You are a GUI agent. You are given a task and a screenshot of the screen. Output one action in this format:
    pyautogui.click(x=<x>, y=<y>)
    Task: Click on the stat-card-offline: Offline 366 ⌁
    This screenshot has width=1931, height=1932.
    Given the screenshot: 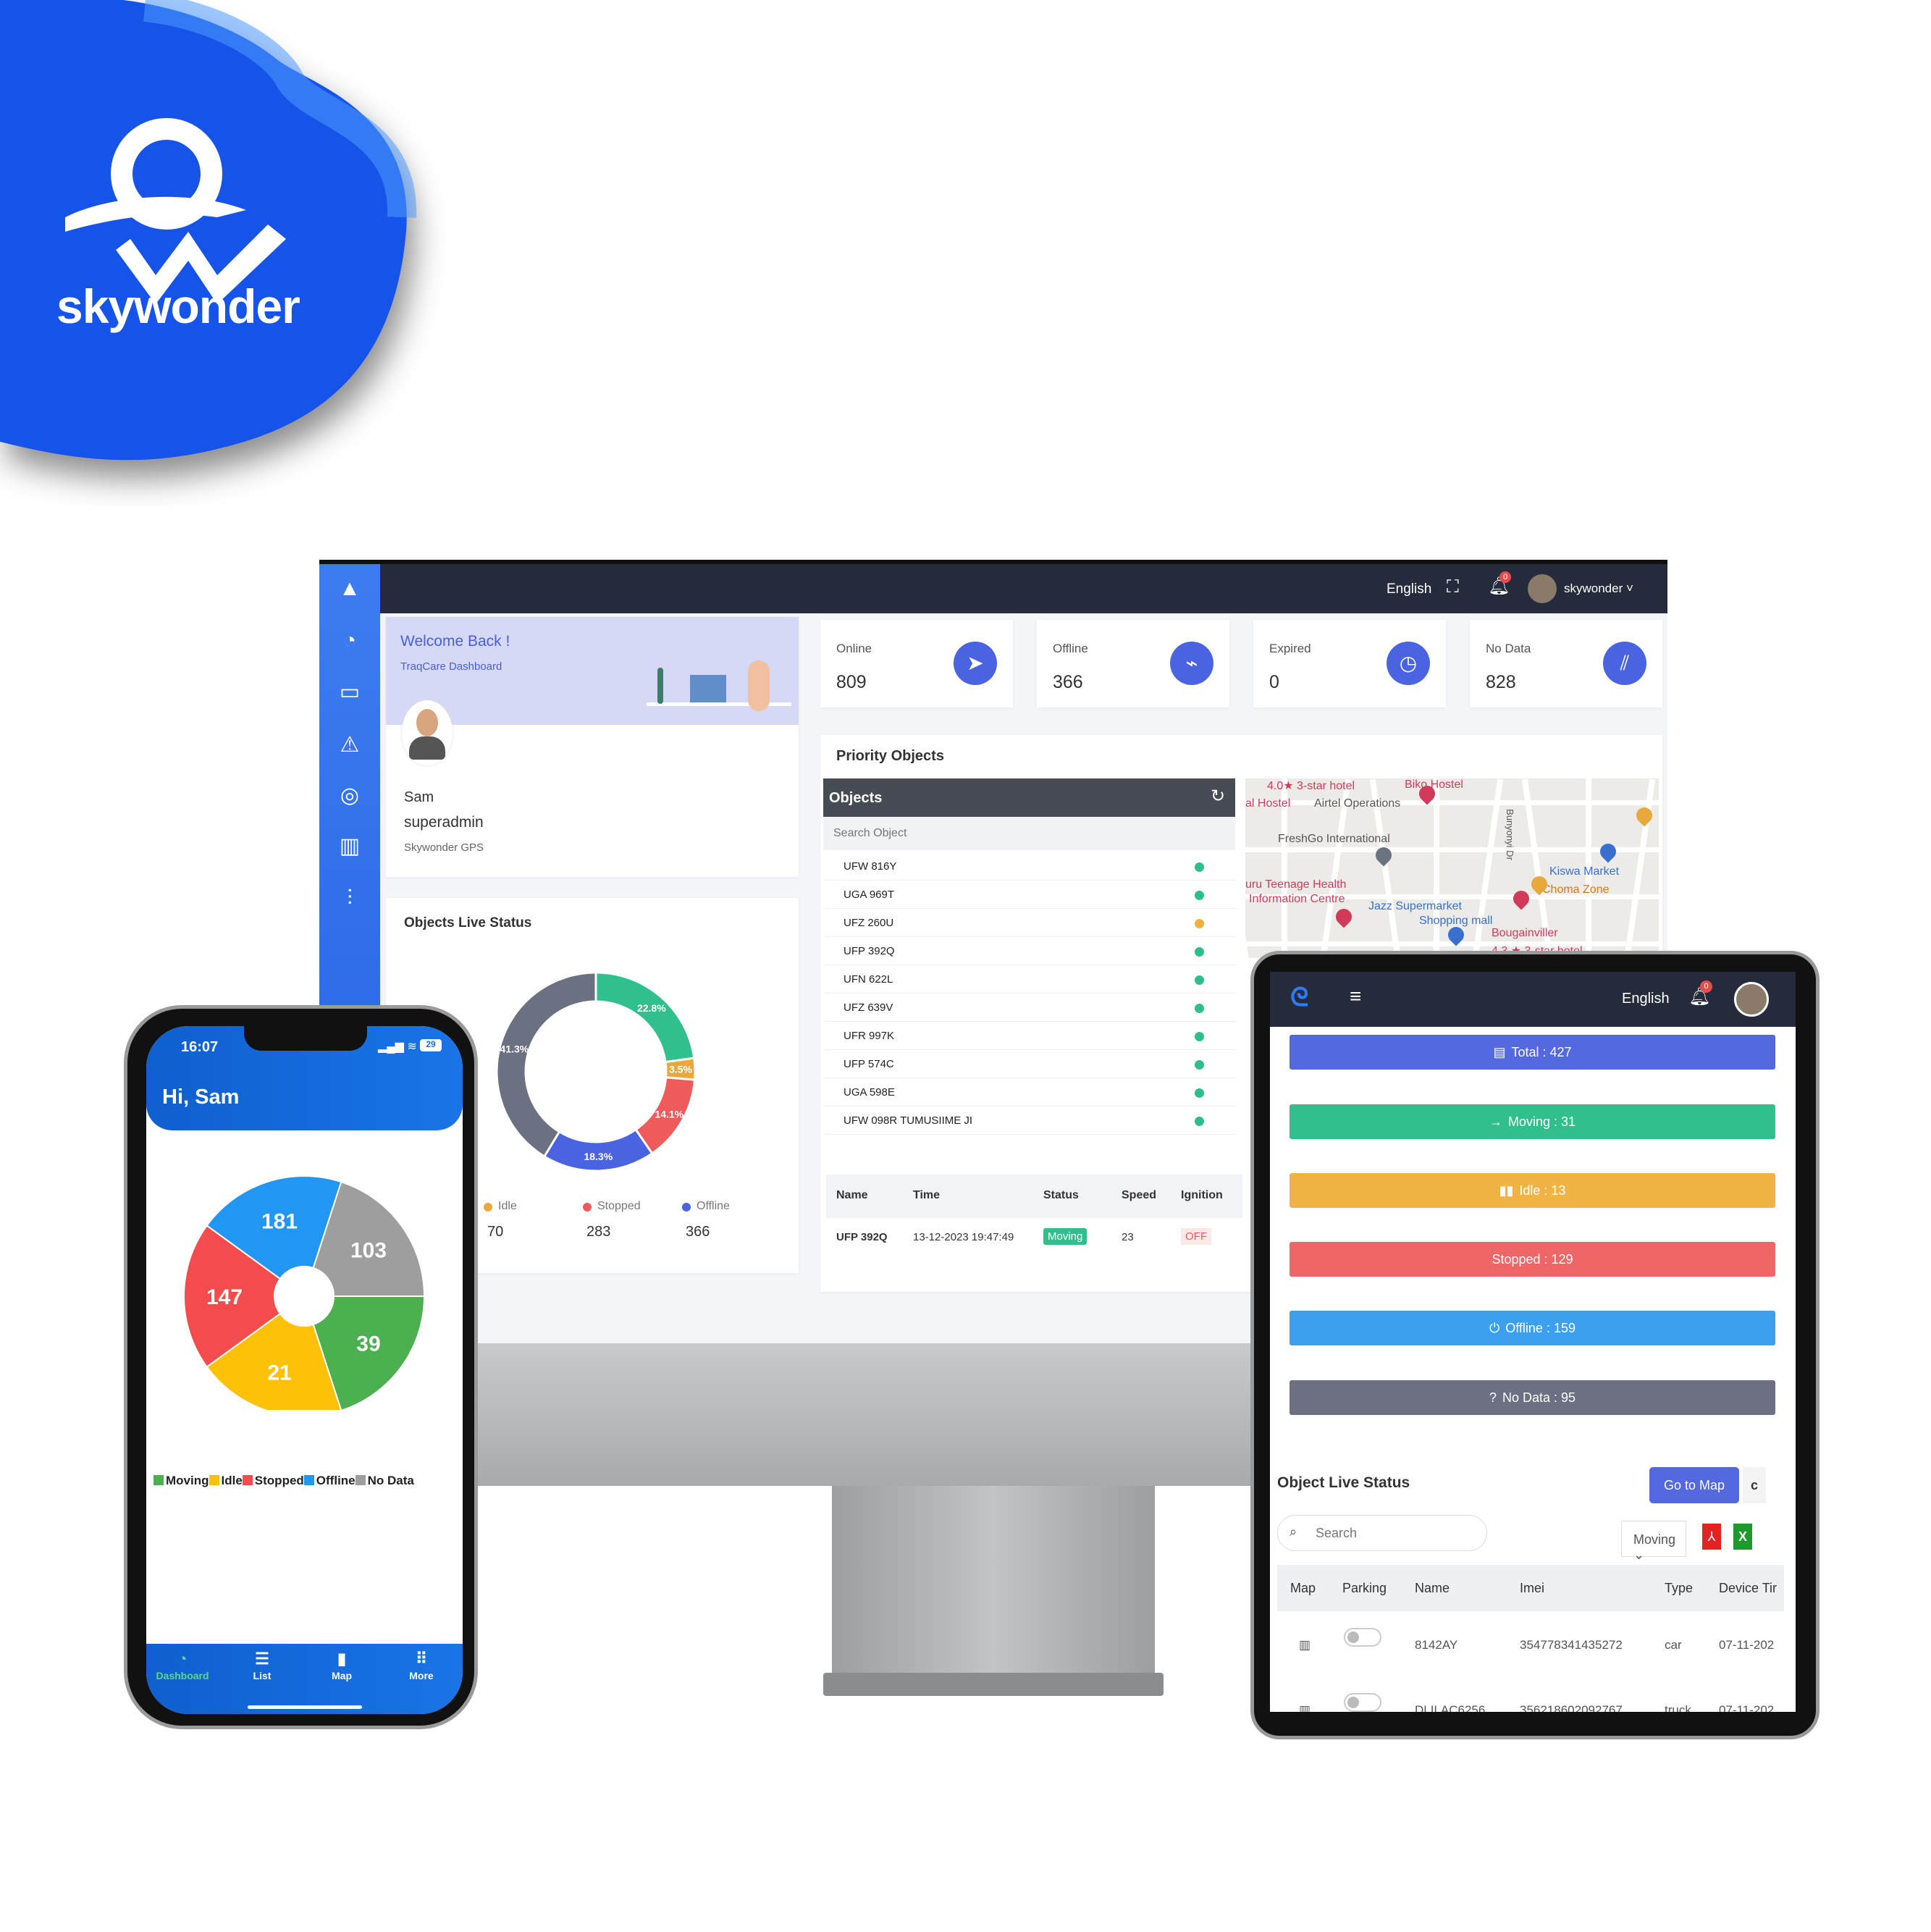 What is the action you would take?
    pyautogui.click(x=1133, y=663)
    